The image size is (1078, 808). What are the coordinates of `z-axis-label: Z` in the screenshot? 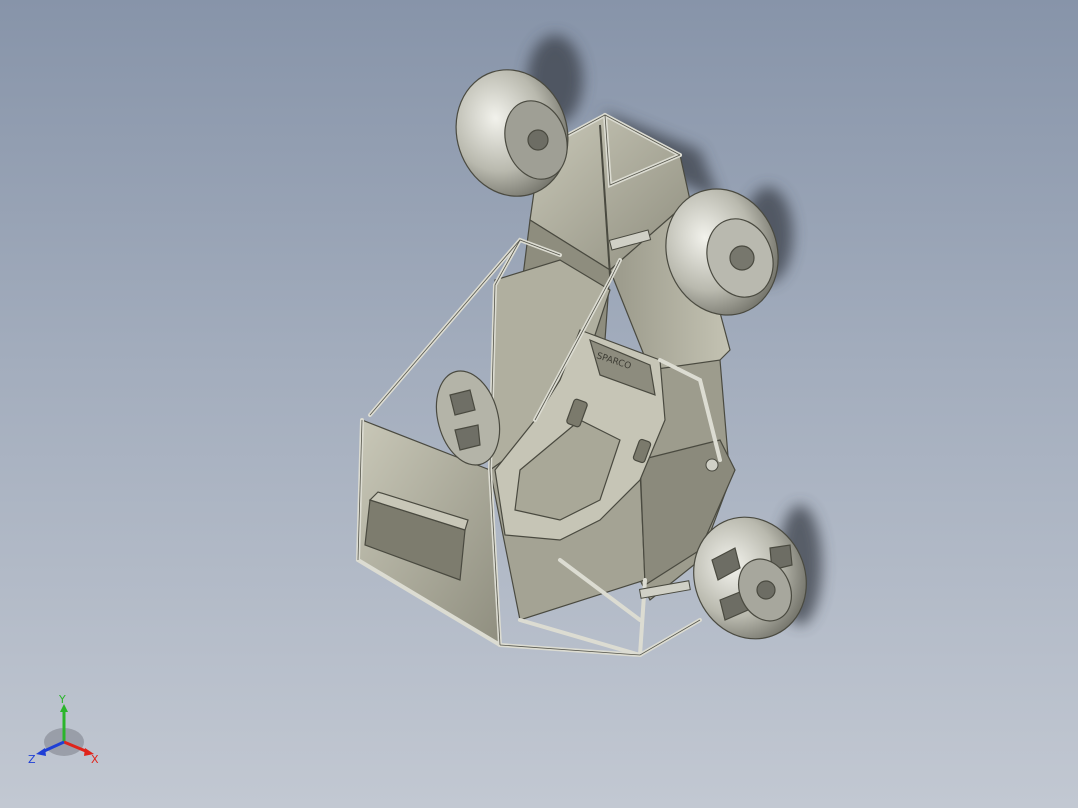 It's located at (32, 759).